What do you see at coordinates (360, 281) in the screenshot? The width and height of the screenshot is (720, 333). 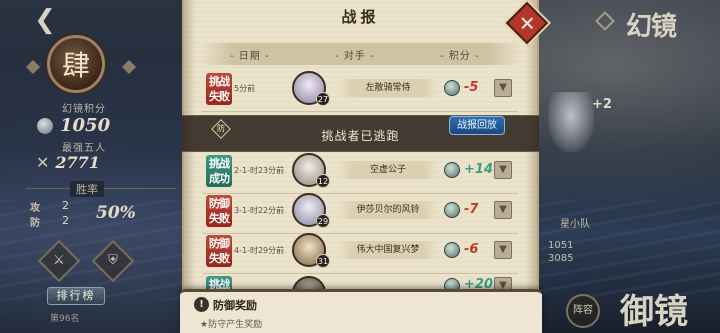 I see `report-row: 挑战 +20 ▼` at bounding box center [360, 281].